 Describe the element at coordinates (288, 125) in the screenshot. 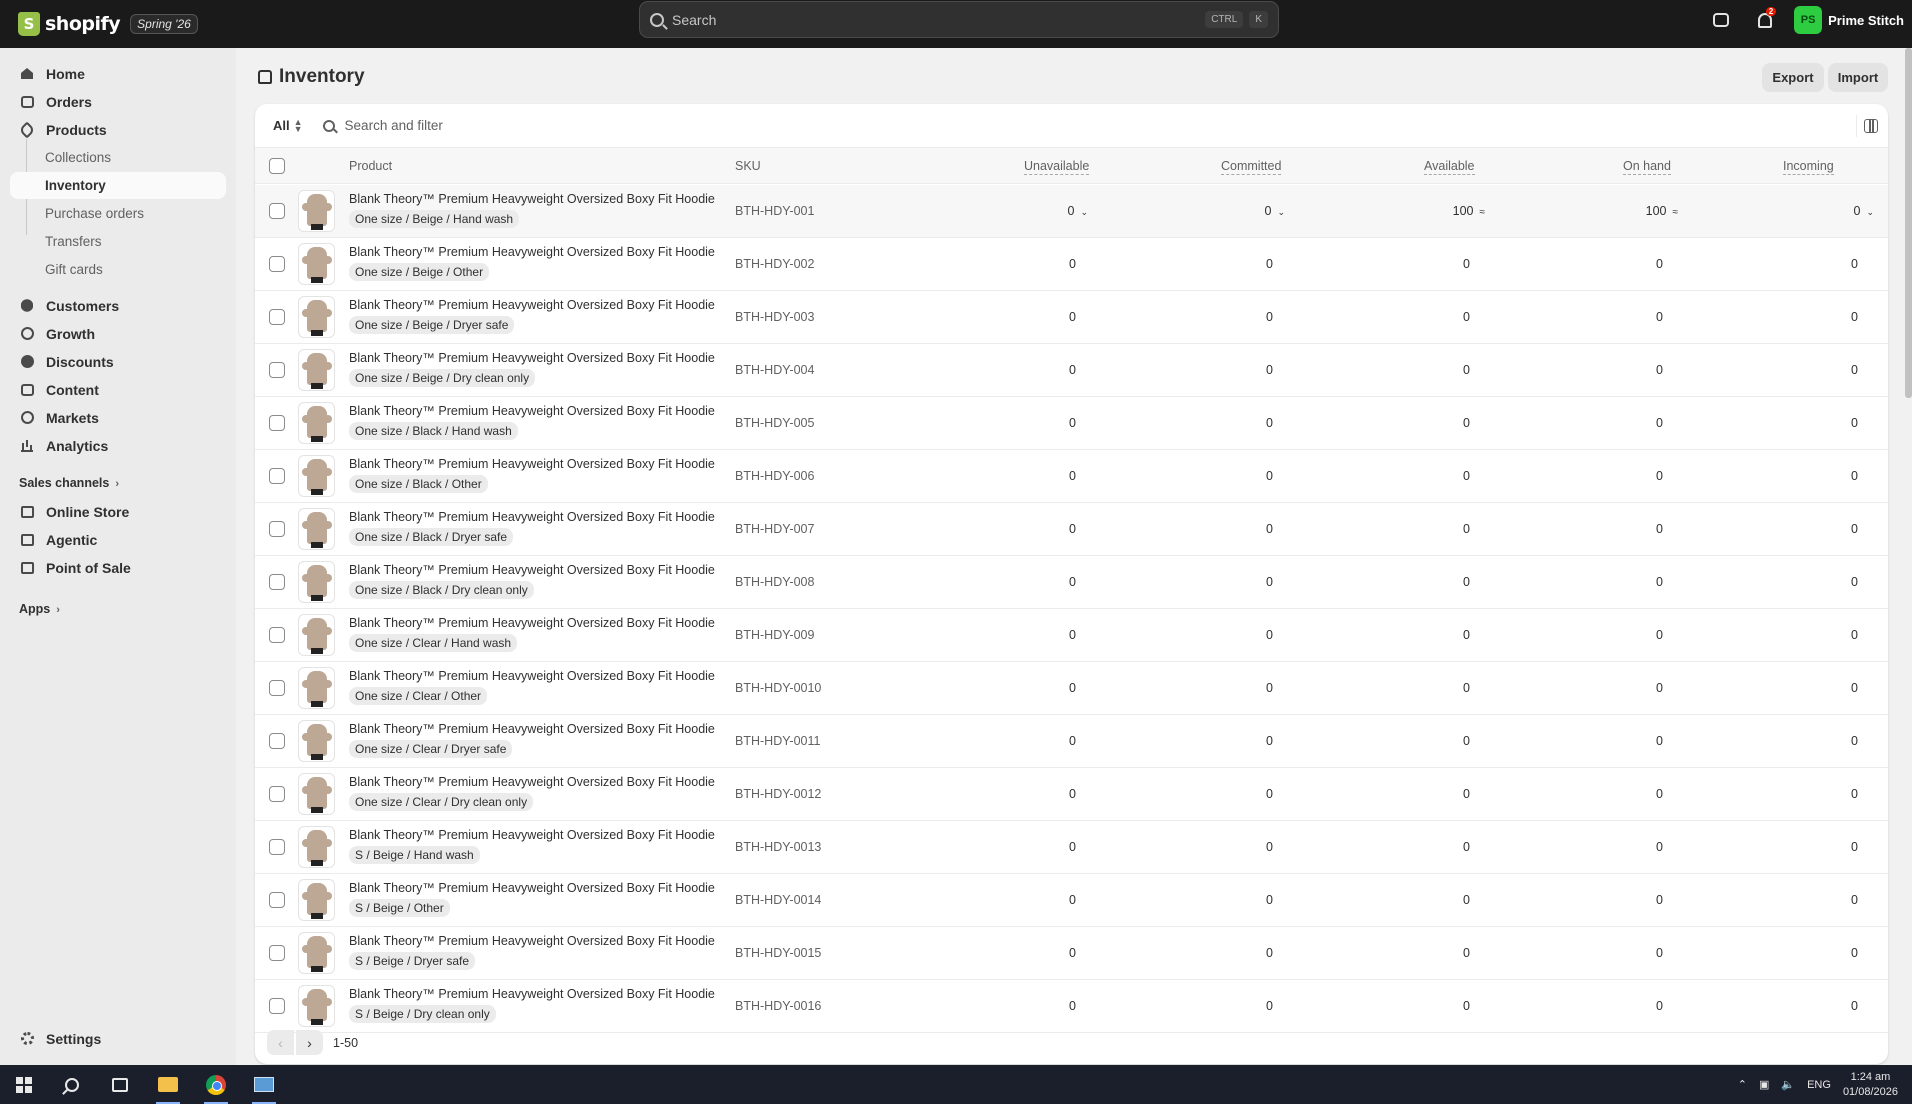

I see `view-selector: All ▲ ▼` at that location.